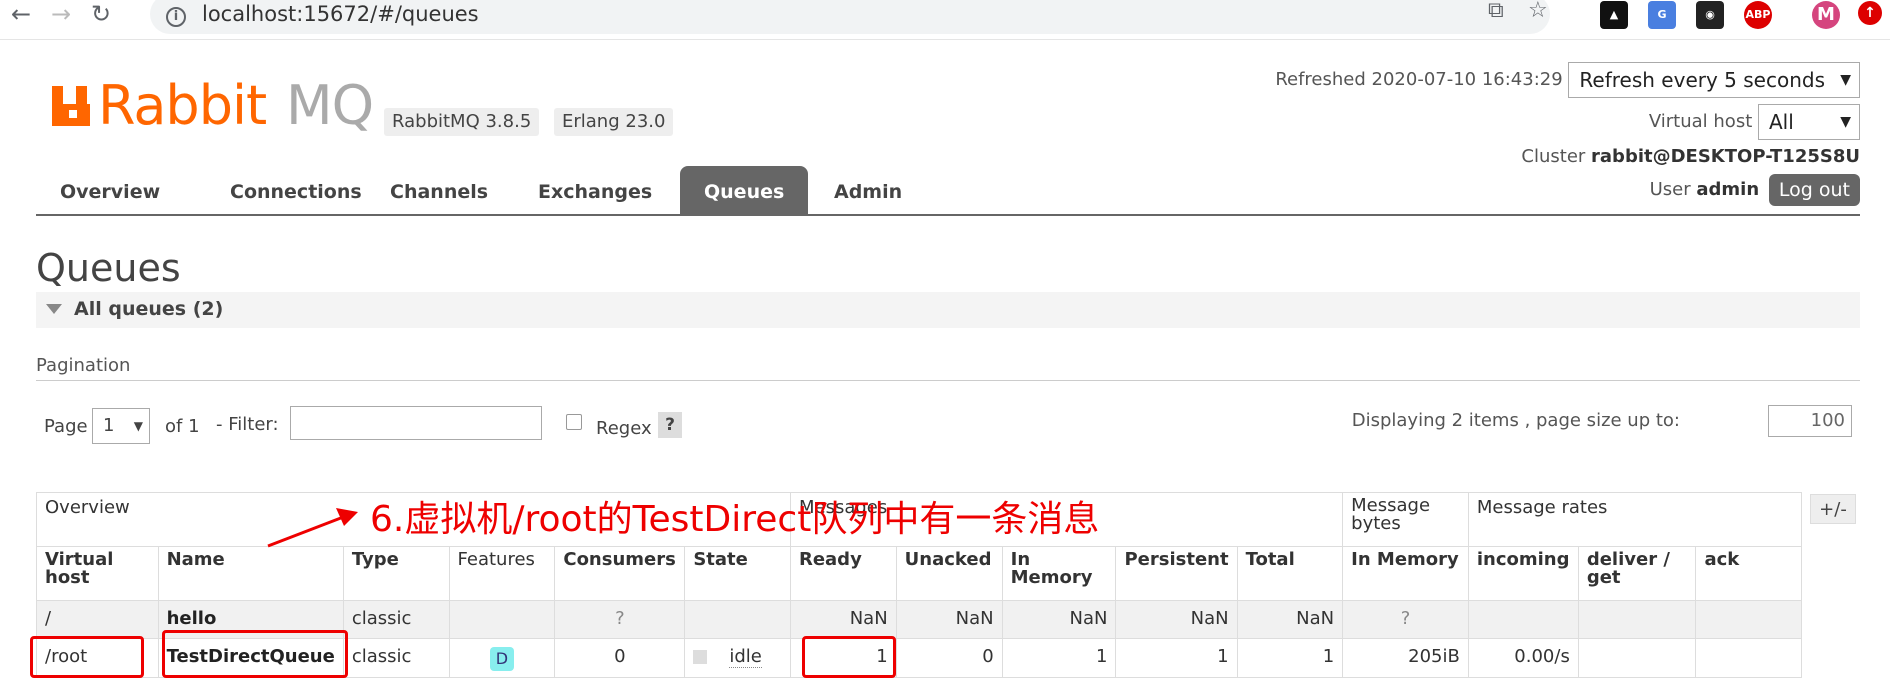 This screenshot has height=681, width=1890. I want to click on highlight-vhost-root, so click(87, 657).